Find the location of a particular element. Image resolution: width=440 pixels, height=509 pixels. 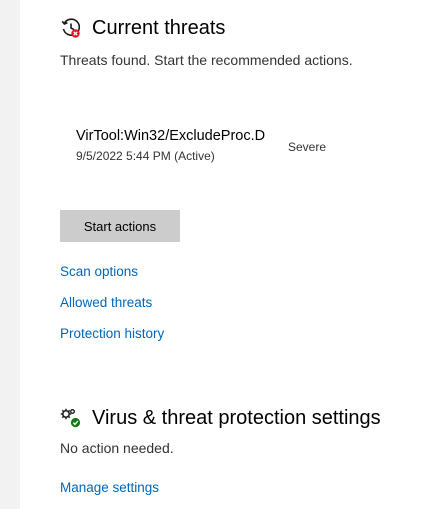

current-threats-header: Current threats is located at coordinates (142, 28).